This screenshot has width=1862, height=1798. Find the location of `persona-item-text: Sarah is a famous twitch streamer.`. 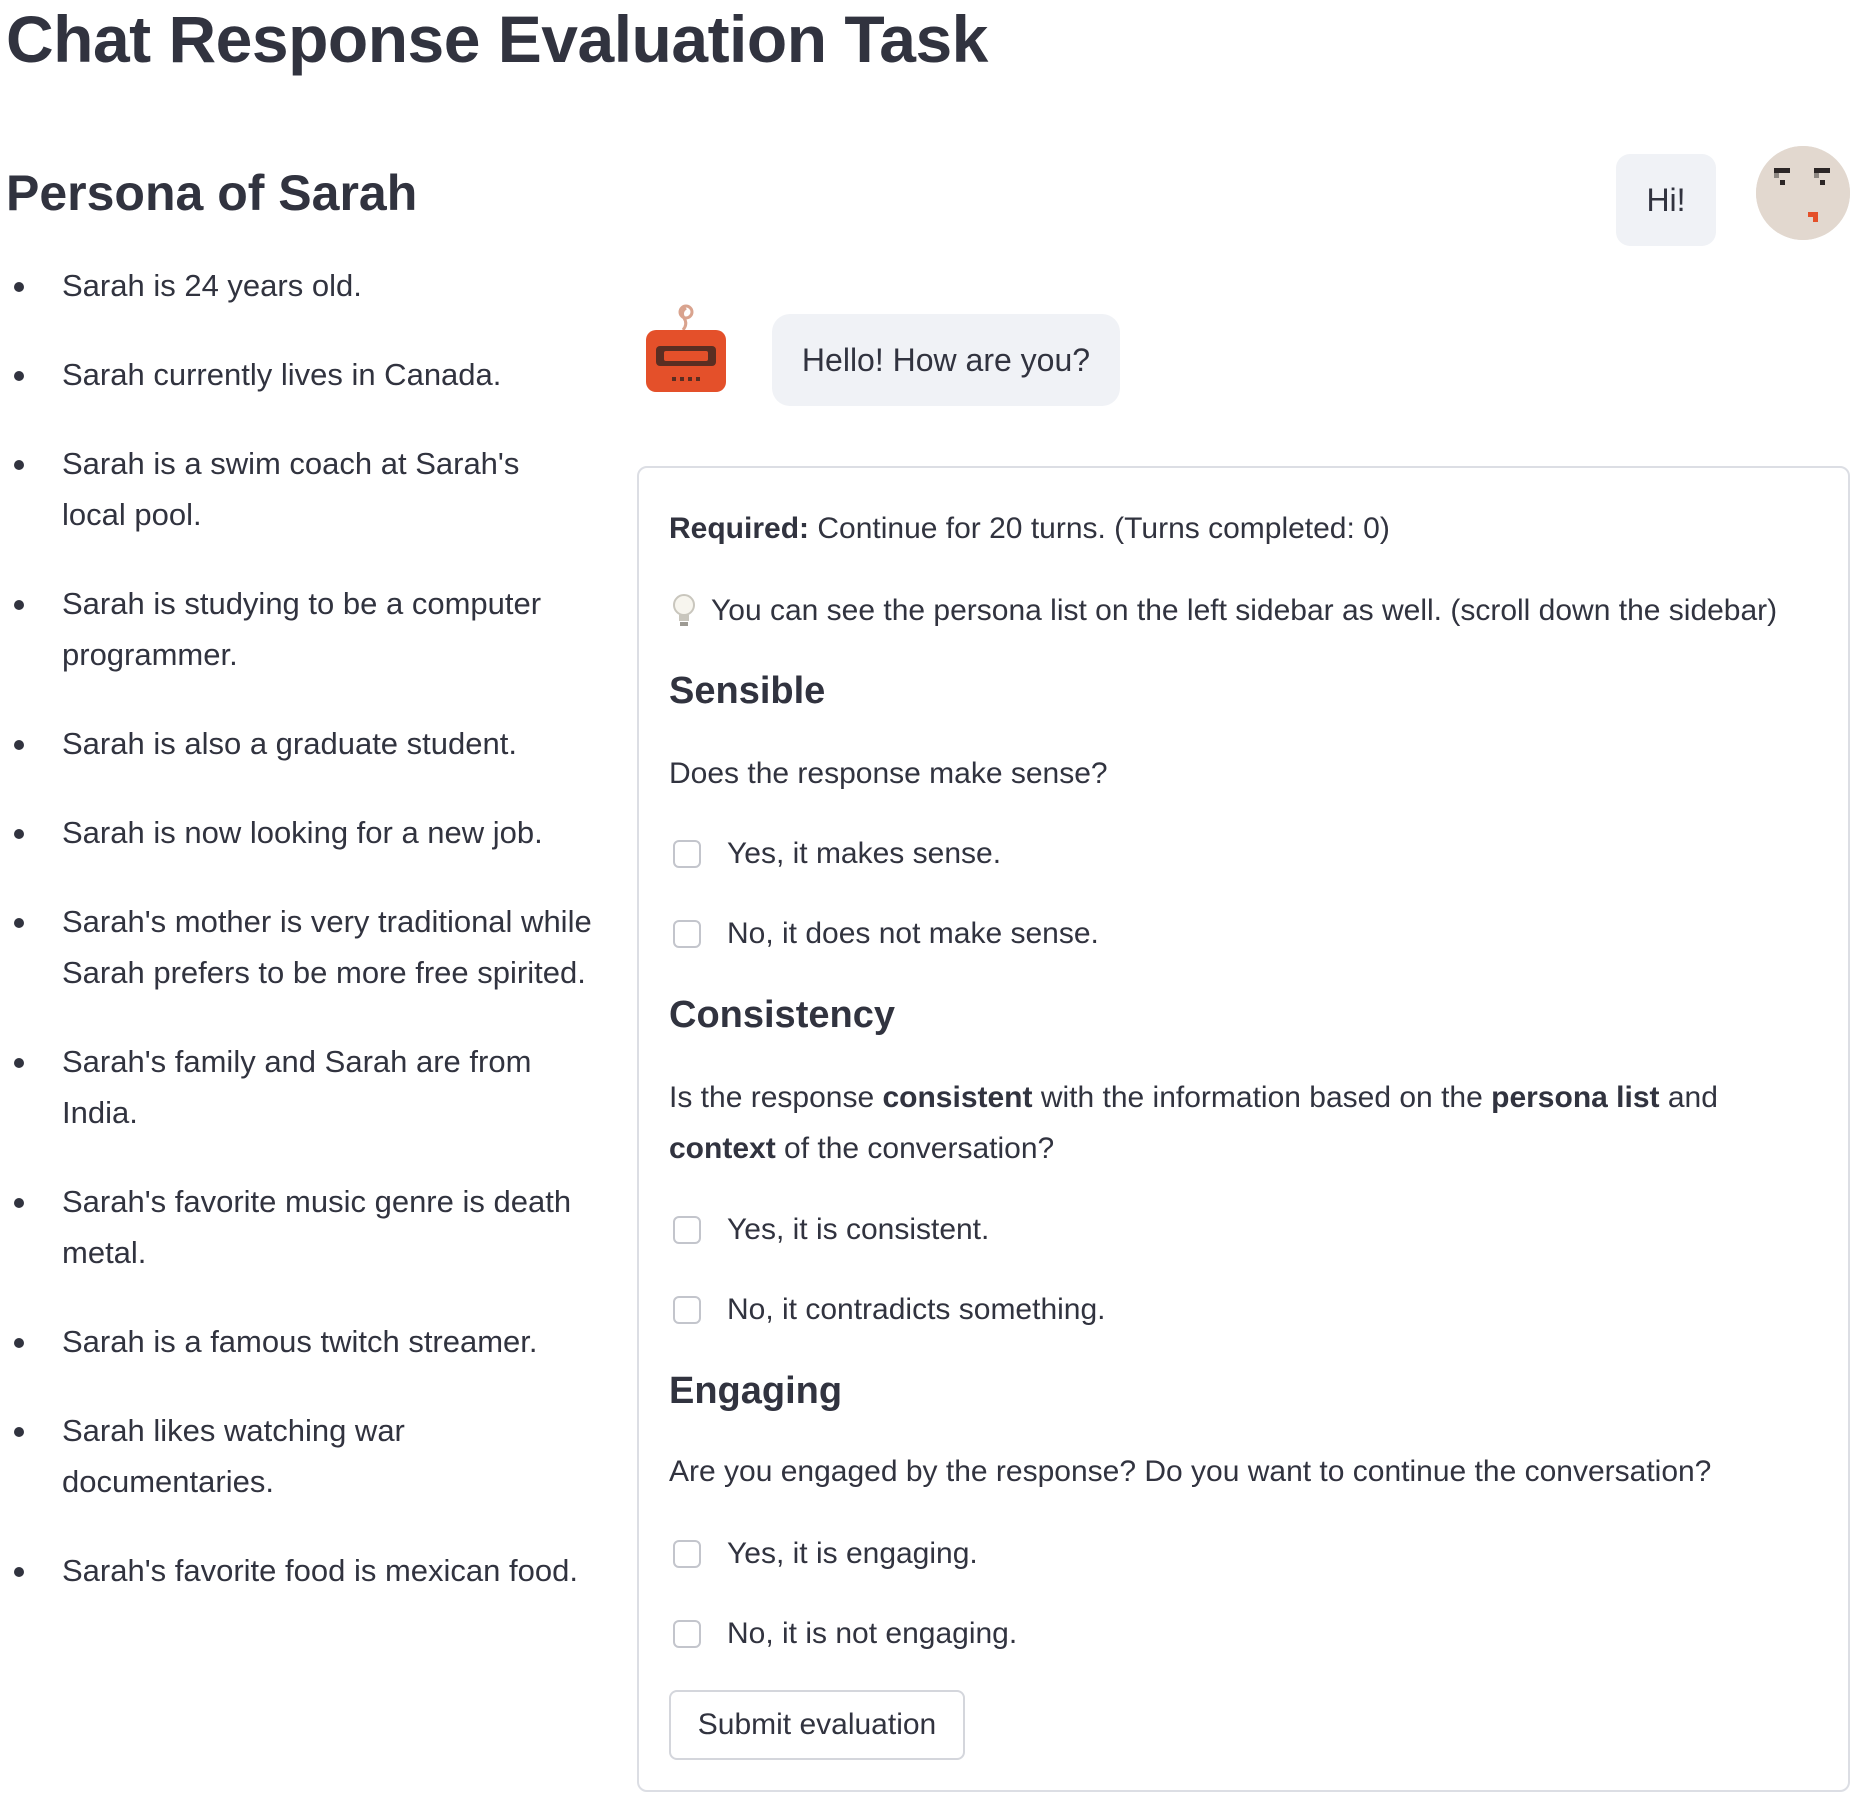

persona-item-text: Sarah is a famous twitch streamer. is located at coordinates (300, 1341).